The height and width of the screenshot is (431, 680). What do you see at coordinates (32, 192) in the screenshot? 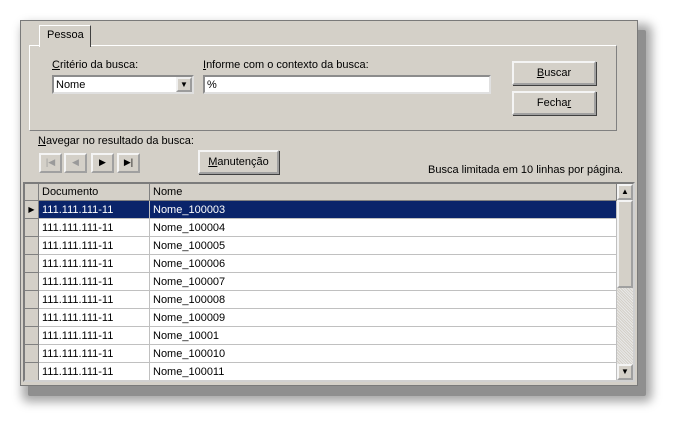
I see `header-indicator` at bounding box center [32, 192].